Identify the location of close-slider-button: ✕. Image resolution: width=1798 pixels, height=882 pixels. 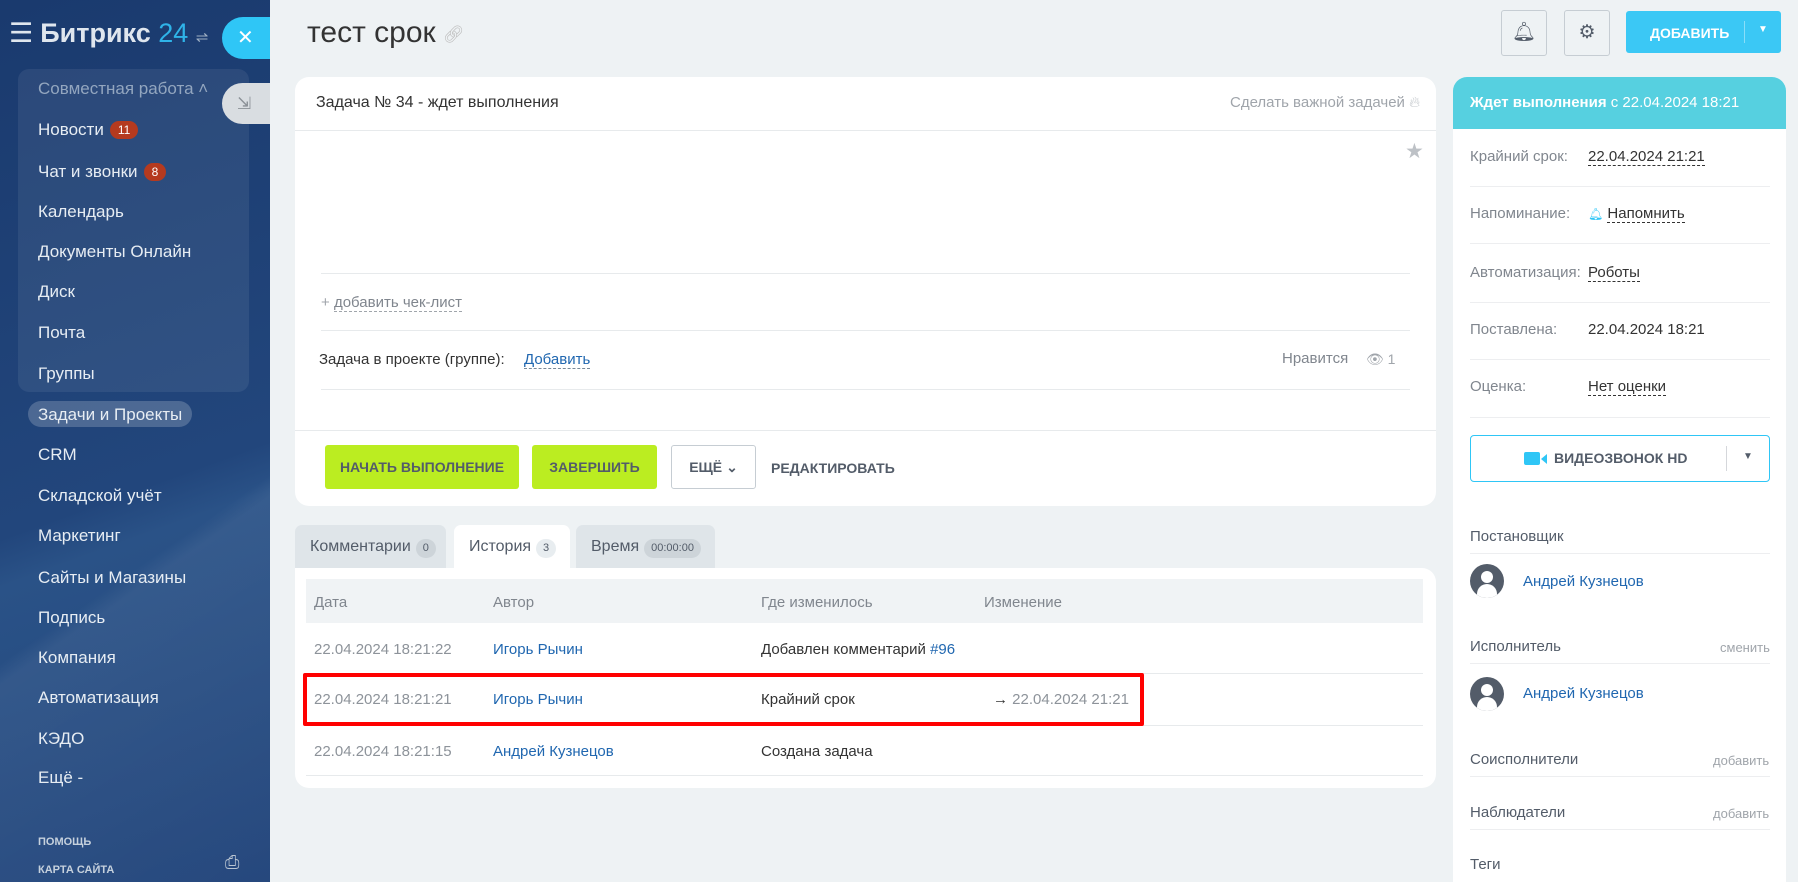
(246, 38).